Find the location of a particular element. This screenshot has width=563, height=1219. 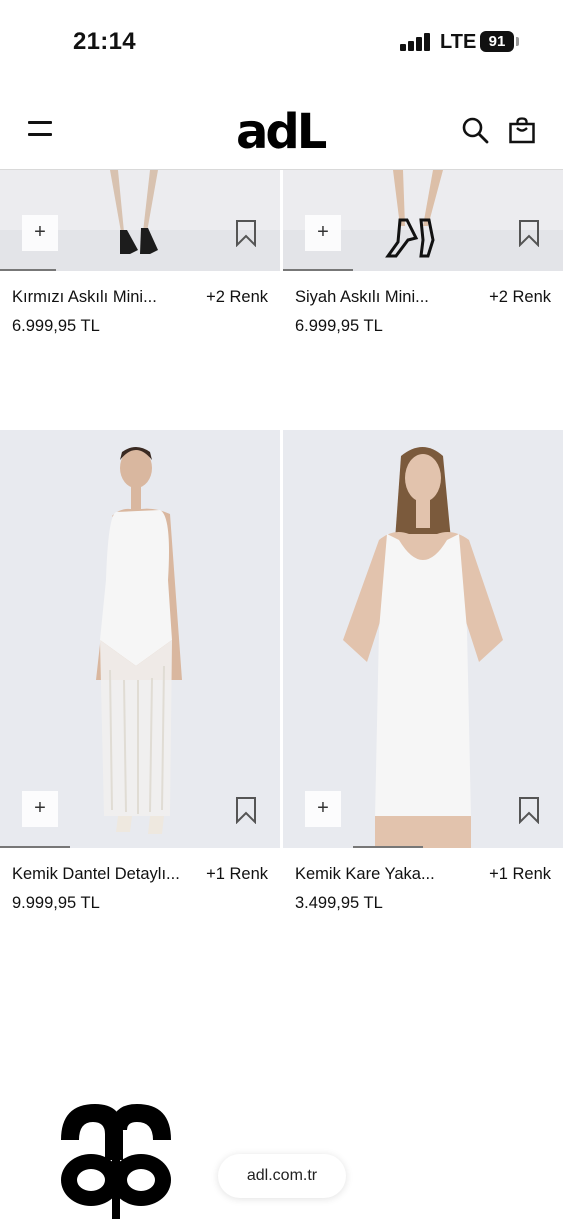

hamburger-menu-icon is located at coordinates (40, 129).